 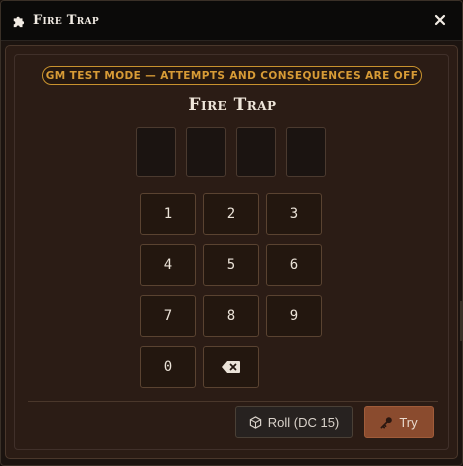 What do you see at coordinates (294, 265) in the screenshot?
I see `keypad-key-6: 6` at bounding box center [294, 265].